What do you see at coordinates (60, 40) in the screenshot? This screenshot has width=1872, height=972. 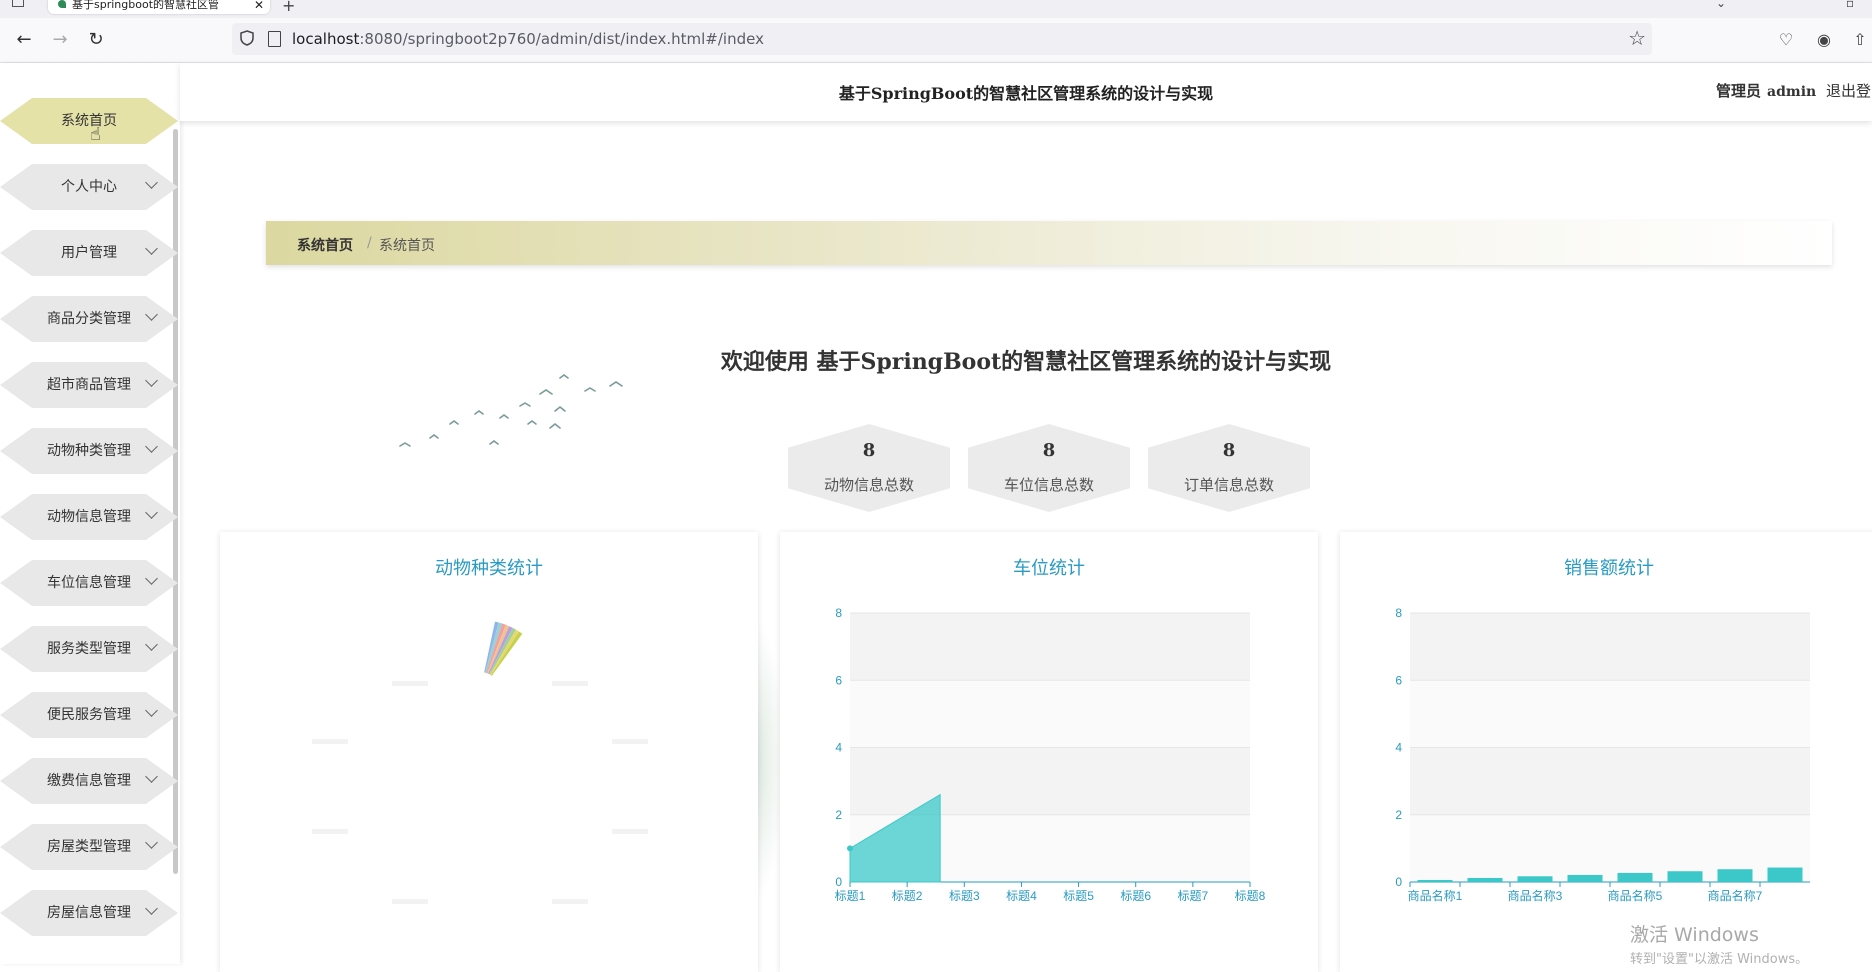 I see `forward-icon: →` at bounding box center [60, 40].